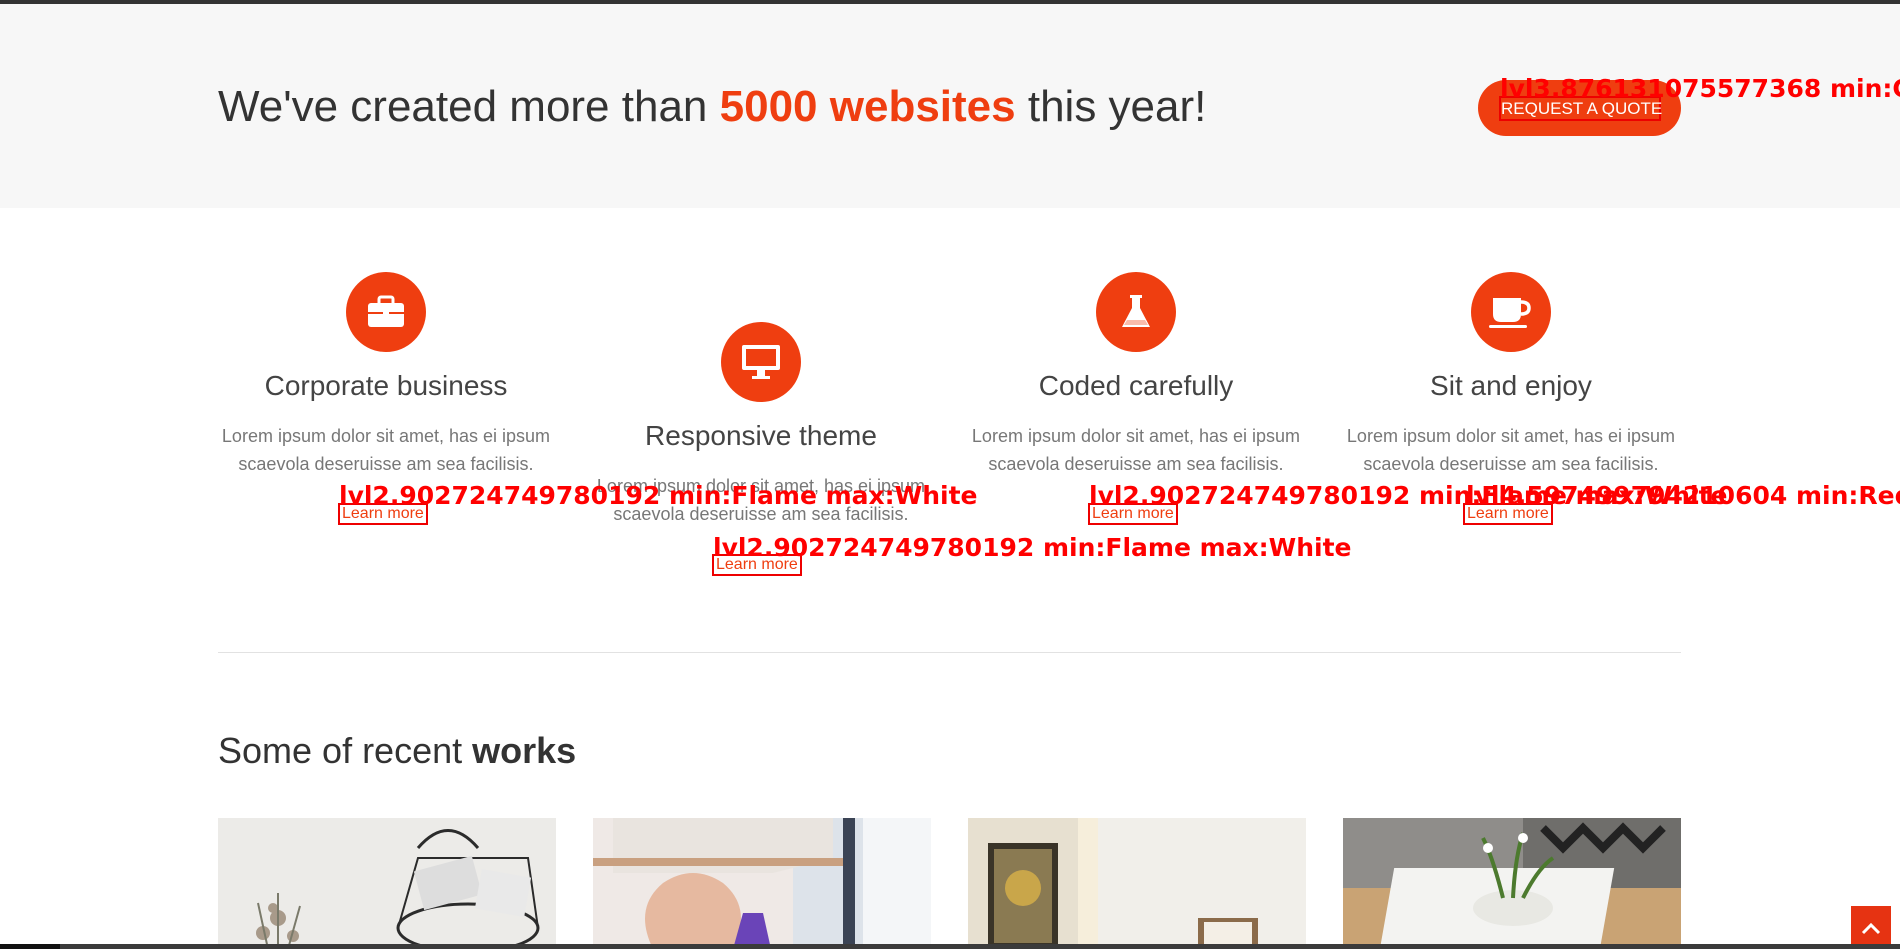 The height and width of the screenshot is (949, 1900). What do you see at coordinates (1032, 547) in the screenshot?
I see `debug-label-responsive: lvl2.902724749780192 min:Flame max:White` at bounding box center [1032, 547].